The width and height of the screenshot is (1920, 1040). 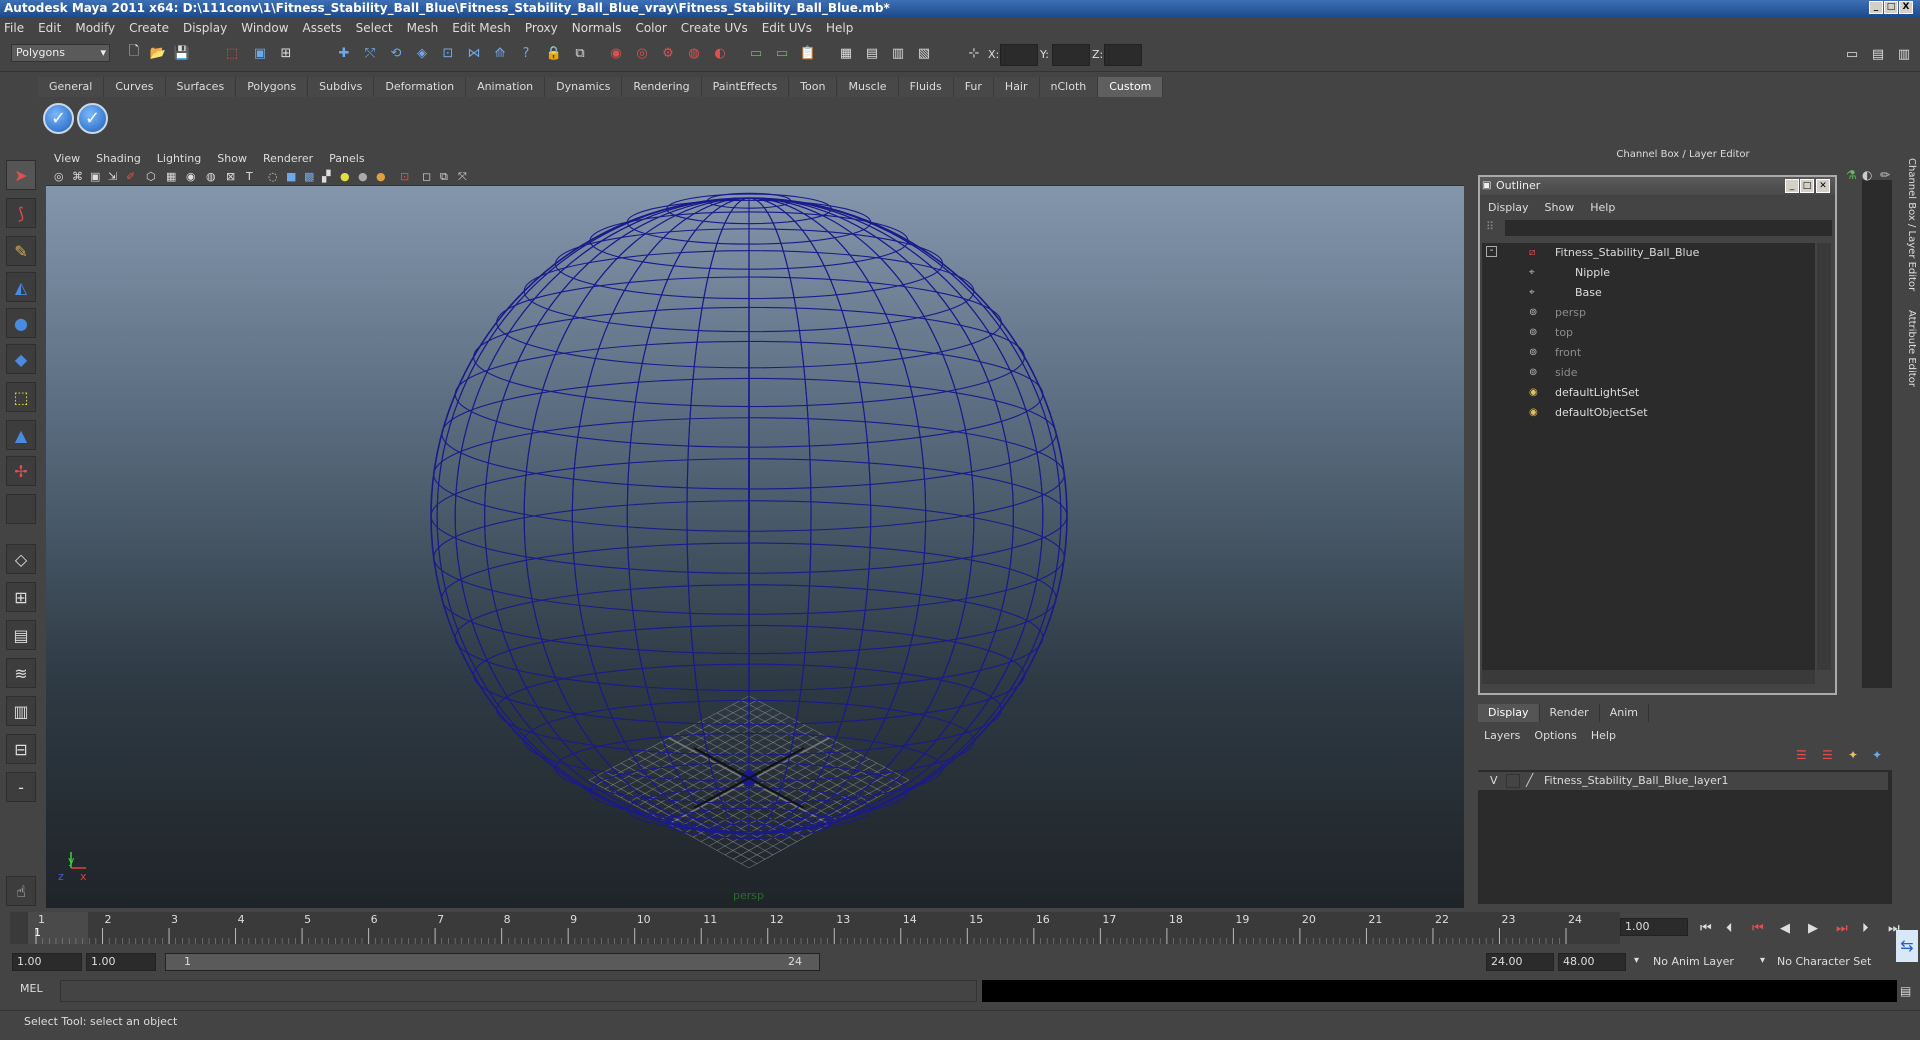 I want to click on four-view-layout-icon: ⊞, so click(x=21, y=597).